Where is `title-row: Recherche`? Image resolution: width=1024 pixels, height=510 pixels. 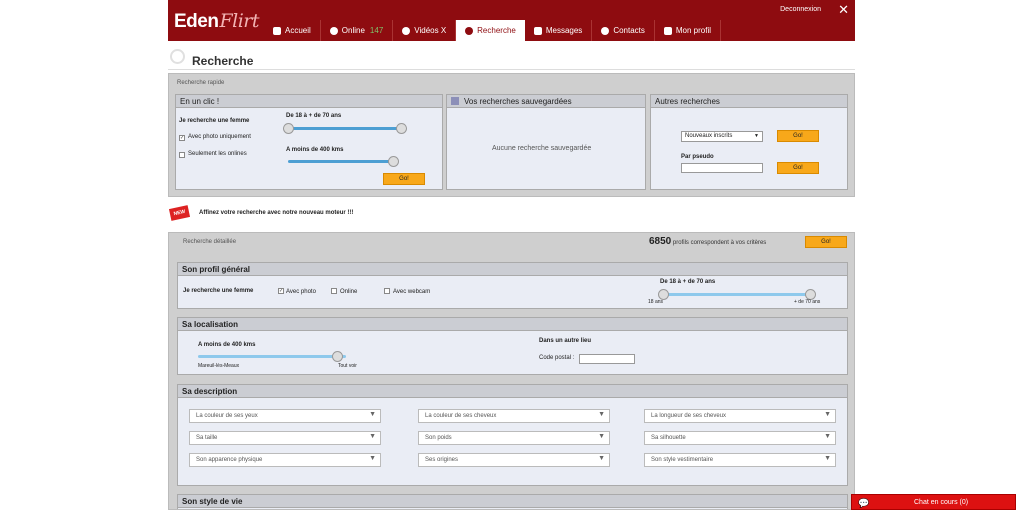 title-row: Recherche is located at coordinates (511, 59).